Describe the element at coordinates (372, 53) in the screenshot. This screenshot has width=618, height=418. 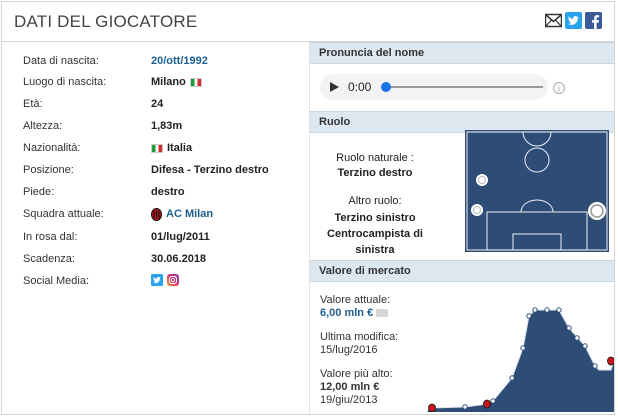
I see `pronunciation-title: Pronuncia del nome` at that location.